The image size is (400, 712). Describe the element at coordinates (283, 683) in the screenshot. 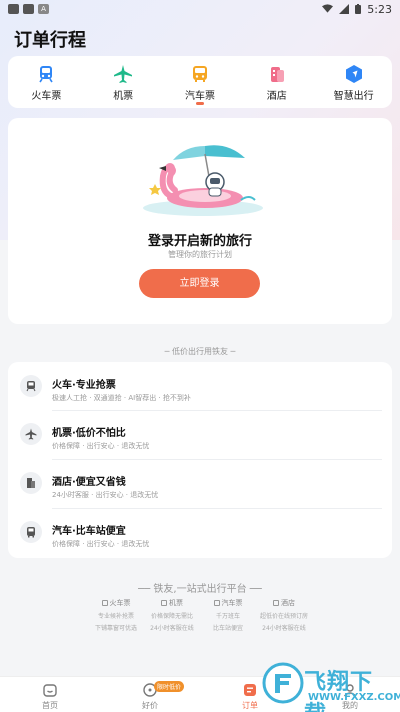

I see `watermark-logo` at that location.